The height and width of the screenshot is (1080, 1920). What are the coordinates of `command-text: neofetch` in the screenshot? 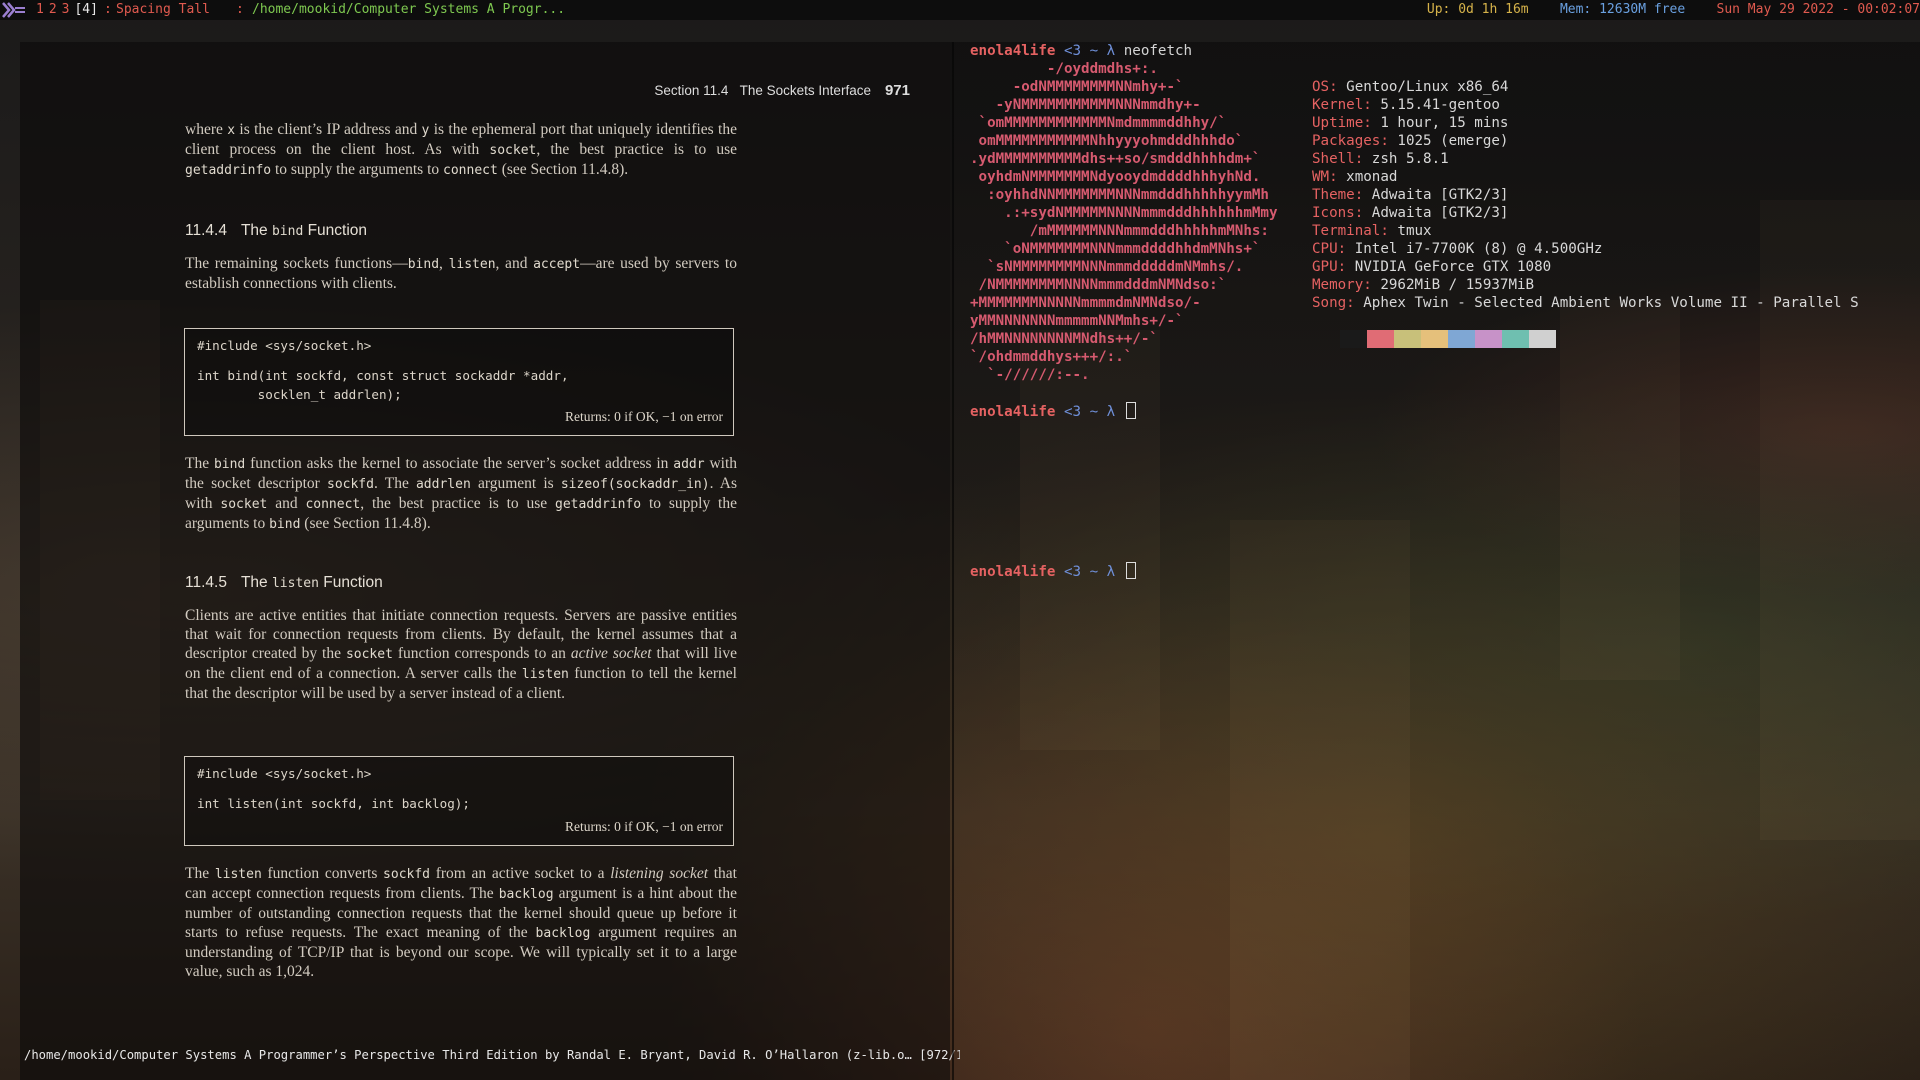 It's located at (1158, 51).